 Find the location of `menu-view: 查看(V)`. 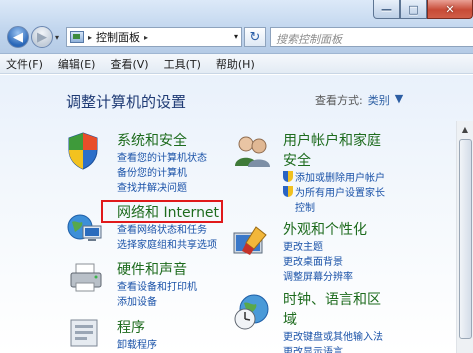

menu-view: 查看(V) is located at coordinates (129, 64).